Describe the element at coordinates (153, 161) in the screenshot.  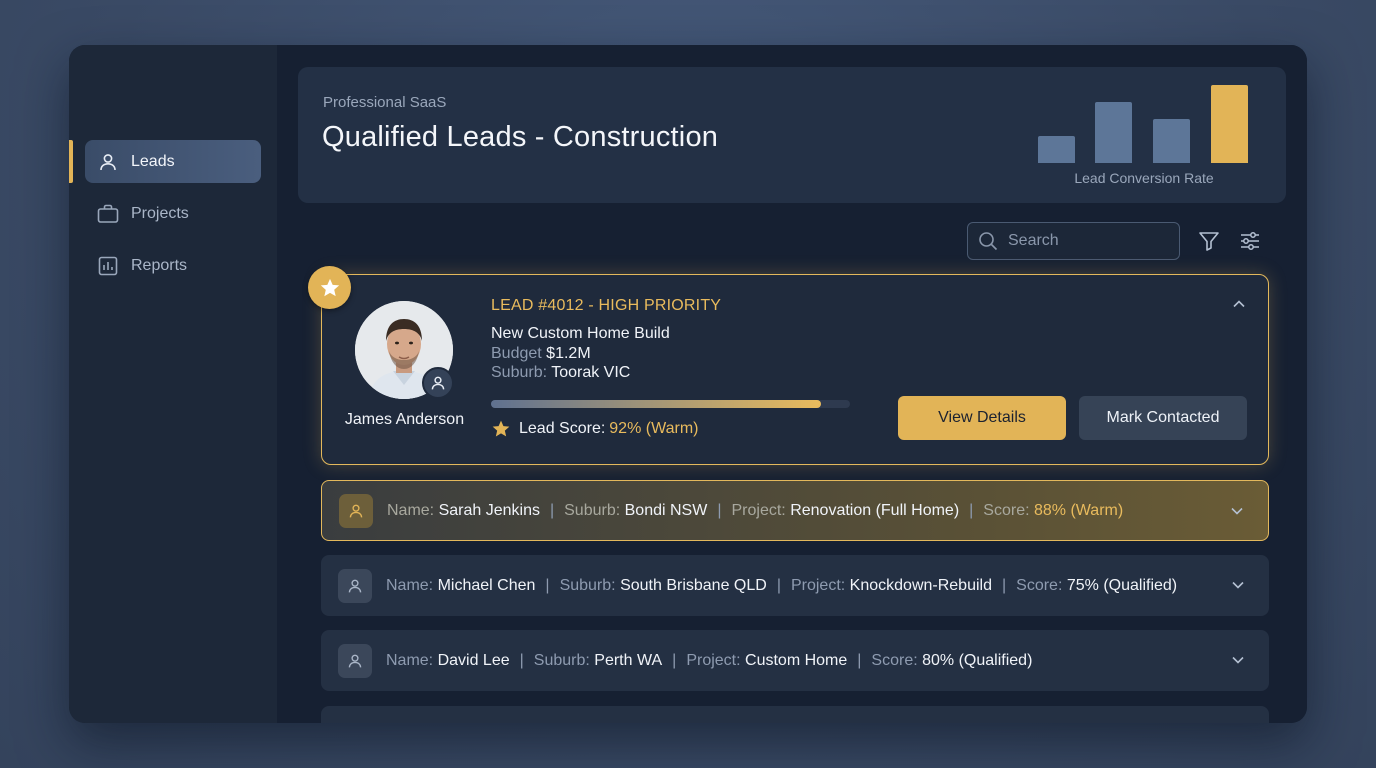
I see `sidebar-item-label: Leads` at that location.